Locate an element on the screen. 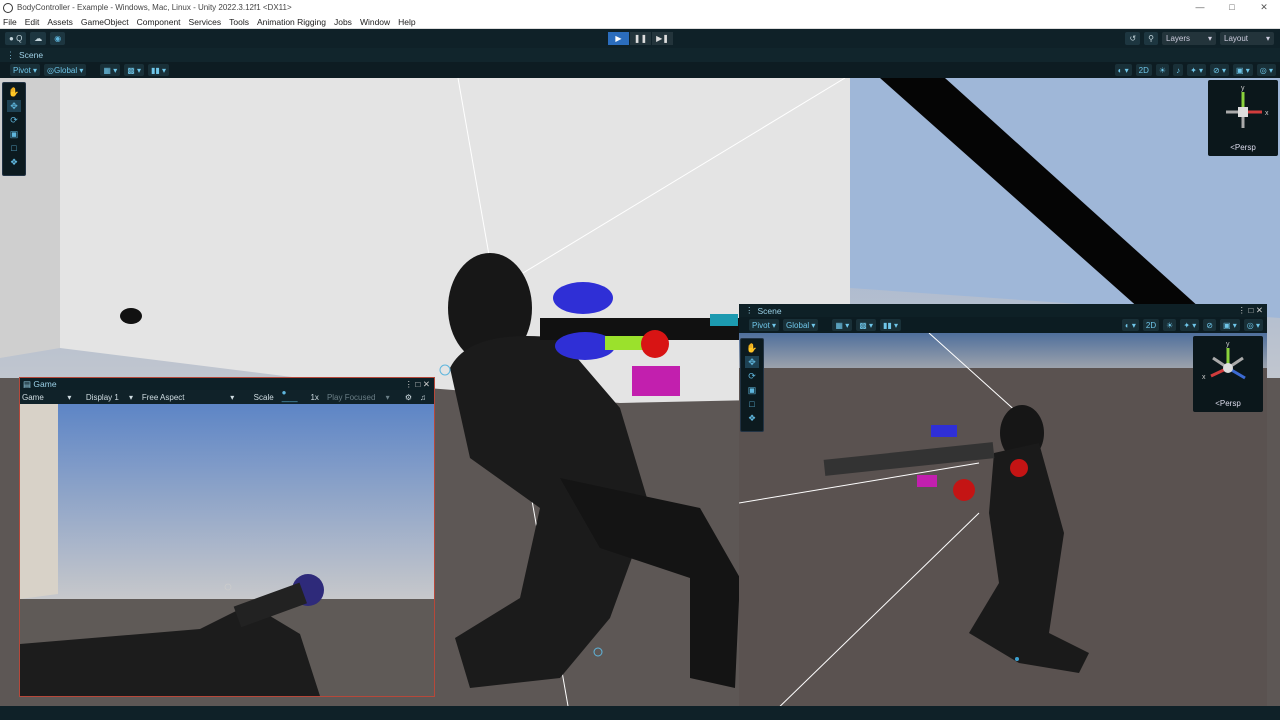 The image size is (1280, 720). status-bar is located at coordinates (640, 713).